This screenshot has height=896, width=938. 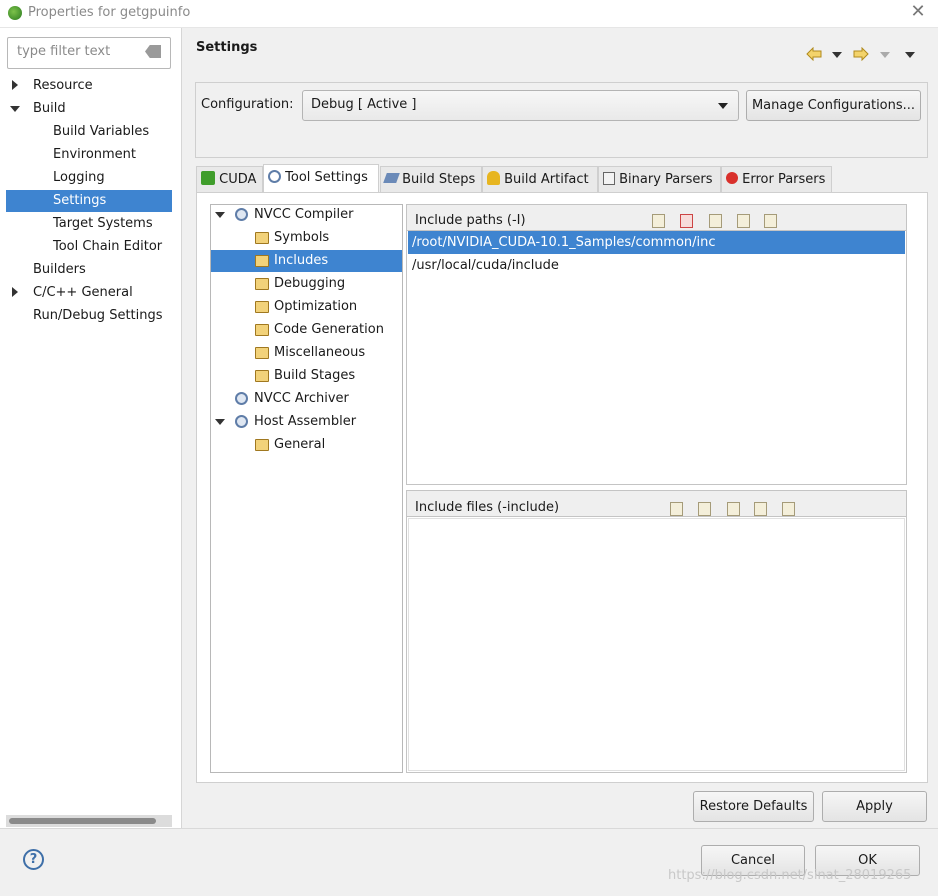 I want to click on include-files-list, so click(x=656, y=644).